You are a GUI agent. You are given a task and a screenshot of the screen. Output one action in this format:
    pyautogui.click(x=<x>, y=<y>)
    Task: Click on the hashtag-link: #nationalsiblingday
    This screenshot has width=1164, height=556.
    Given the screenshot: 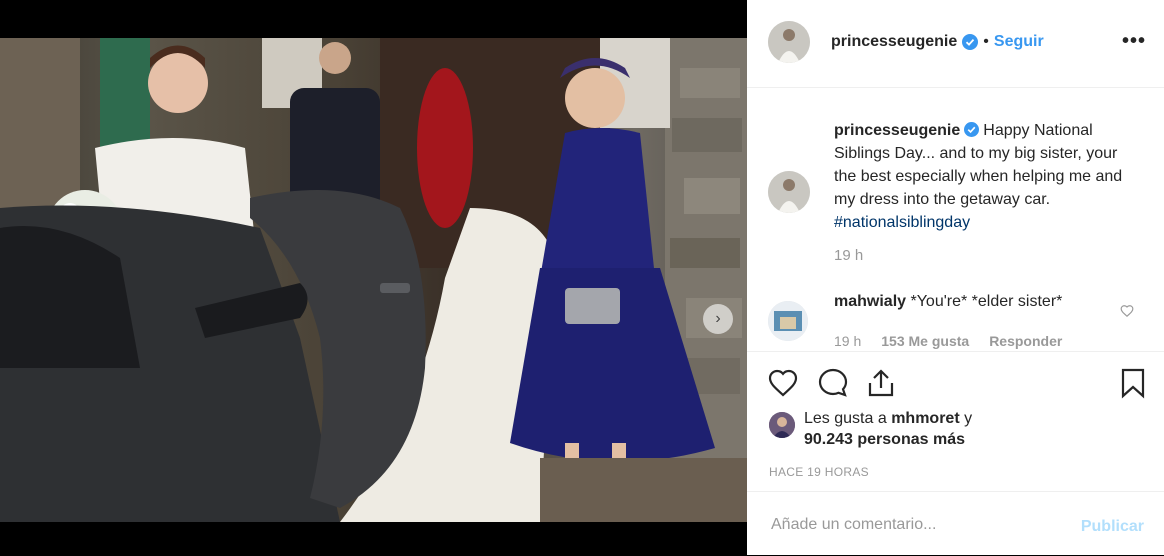 What is the action you would take?
    pyautogui.click(x=902, y=222)
    